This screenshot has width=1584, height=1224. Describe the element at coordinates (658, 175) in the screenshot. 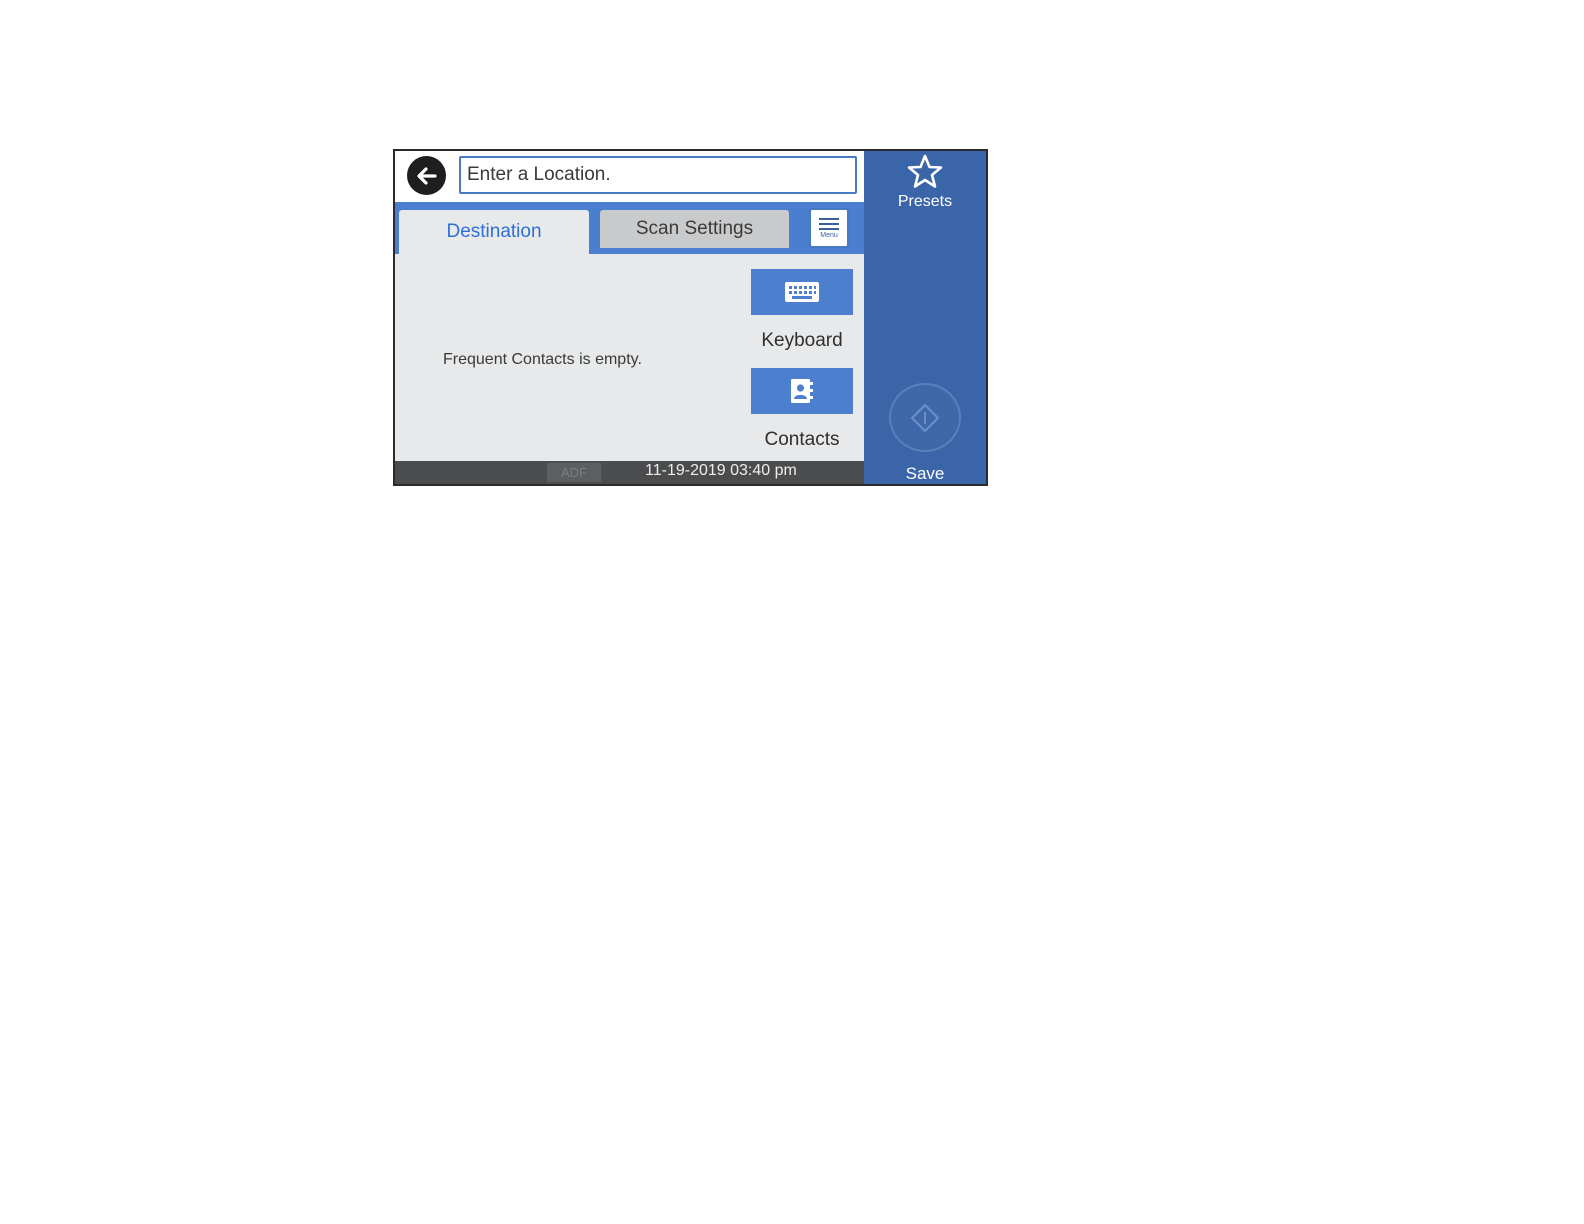

I see `location-input` at that location.